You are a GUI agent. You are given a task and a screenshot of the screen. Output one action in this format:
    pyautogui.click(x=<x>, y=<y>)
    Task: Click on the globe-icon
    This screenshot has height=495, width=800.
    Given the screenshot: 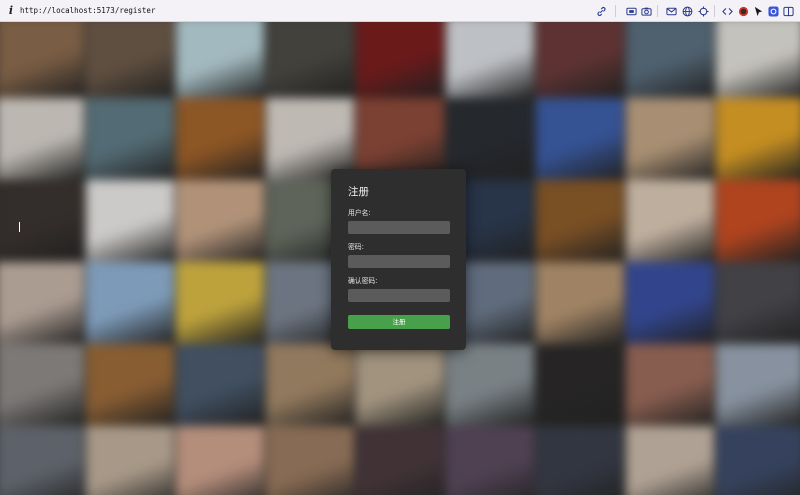 What is the action you would take?
    pyautogui.click(x=687, y=11)
    